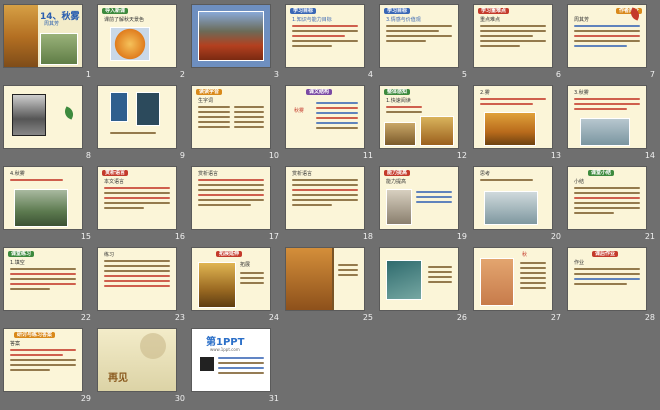  I want to click on slide-number: 23, so click(179, 317).